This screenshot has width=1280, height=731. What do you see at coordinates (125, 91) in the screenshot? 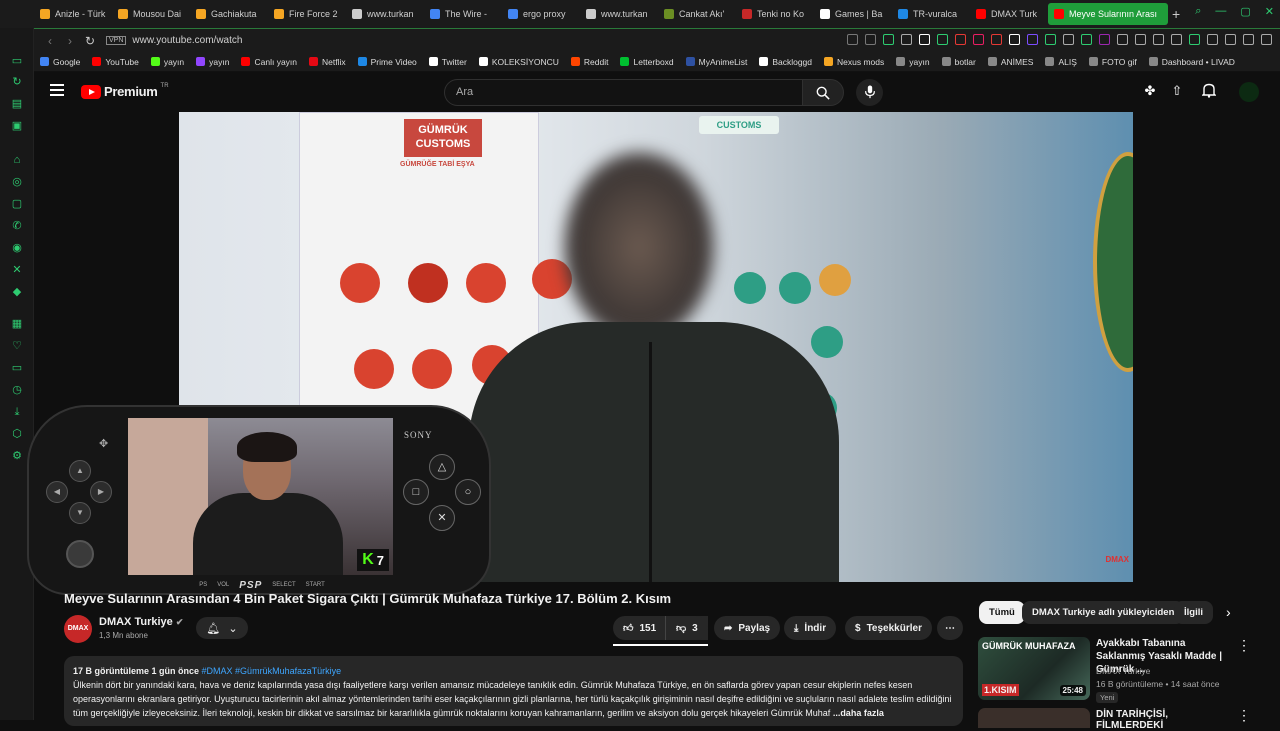
I see `youtube-logo: Premium TR` at bounding box center [125, 91].